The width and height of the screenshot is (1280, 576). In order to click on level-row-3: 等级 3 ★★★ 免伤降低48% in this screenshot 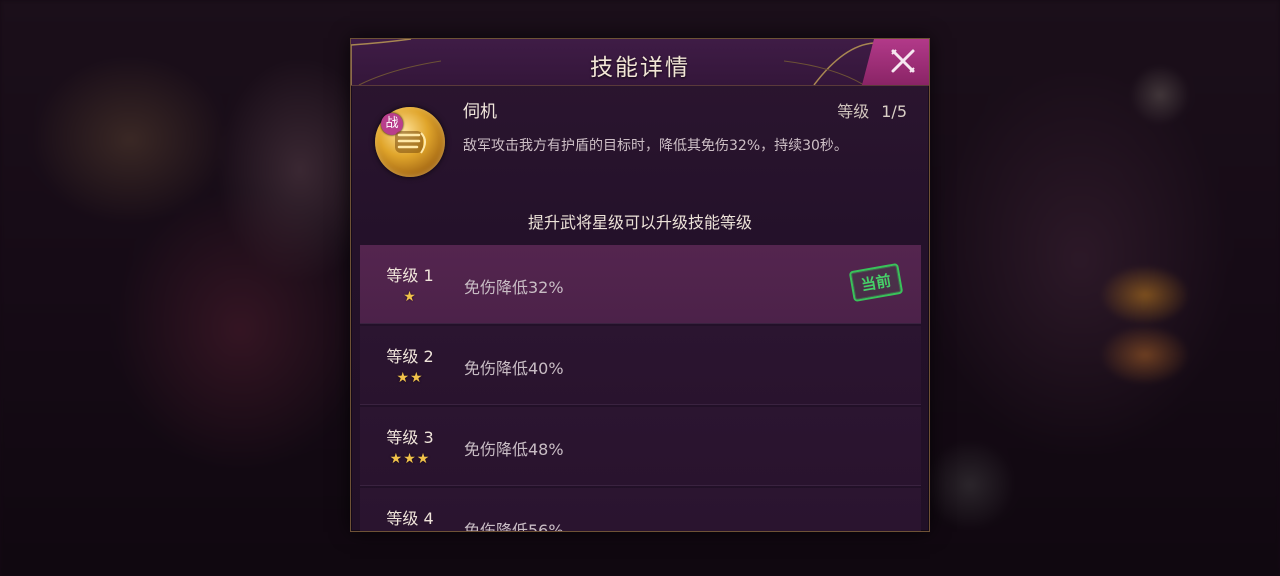, I will do `click(640, 446)`.